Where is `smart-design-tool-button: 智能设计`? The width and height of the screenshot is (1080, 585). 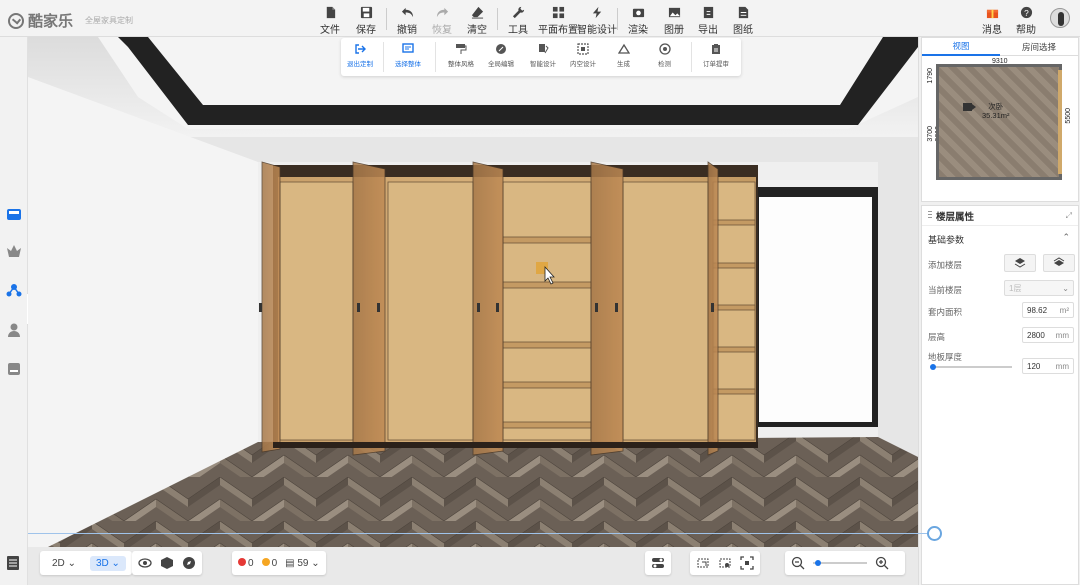
smart-design-tool-button: 智能设计 is located at coordinates (543, 55).